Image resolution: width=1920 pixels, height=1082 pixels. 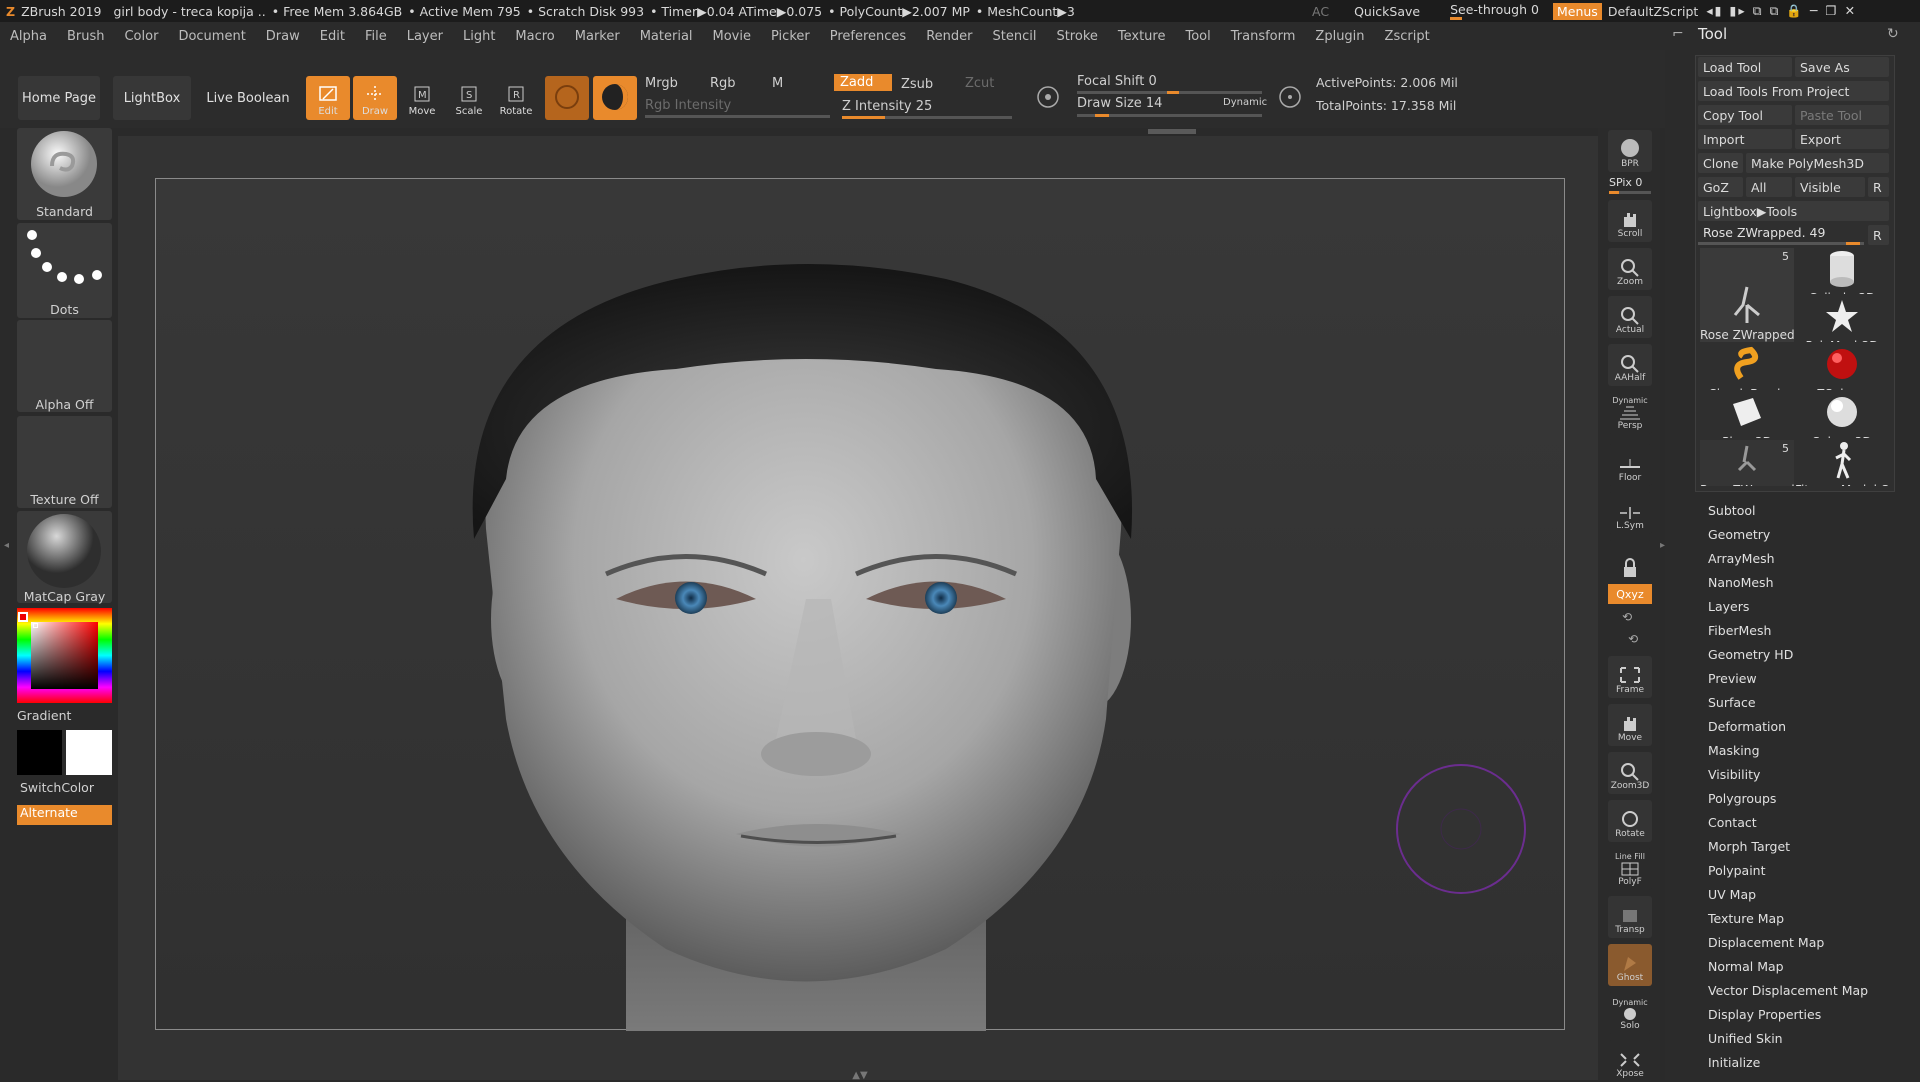 What do you see at coordinates (567, 98) in the screenshot?
I see `brush-mode-button` at bounding box center [567, 98].